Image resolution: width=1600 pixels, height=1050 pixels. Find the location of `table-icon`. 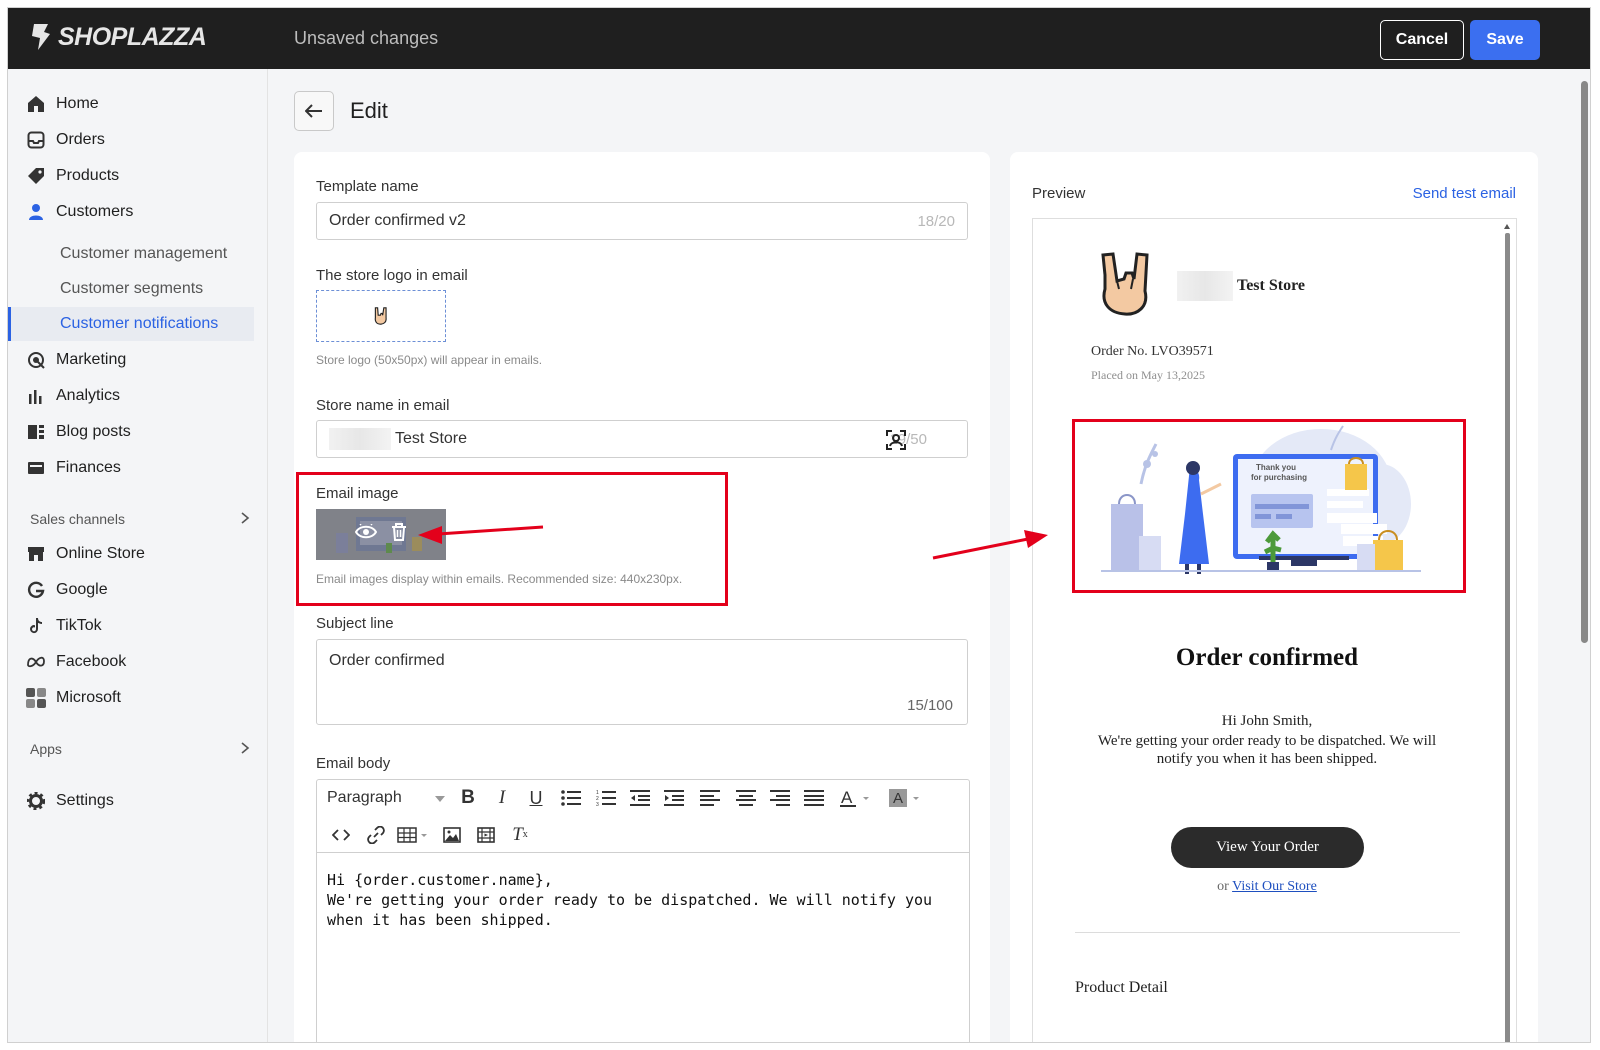

table-icon is located at coordinates (413, 835).